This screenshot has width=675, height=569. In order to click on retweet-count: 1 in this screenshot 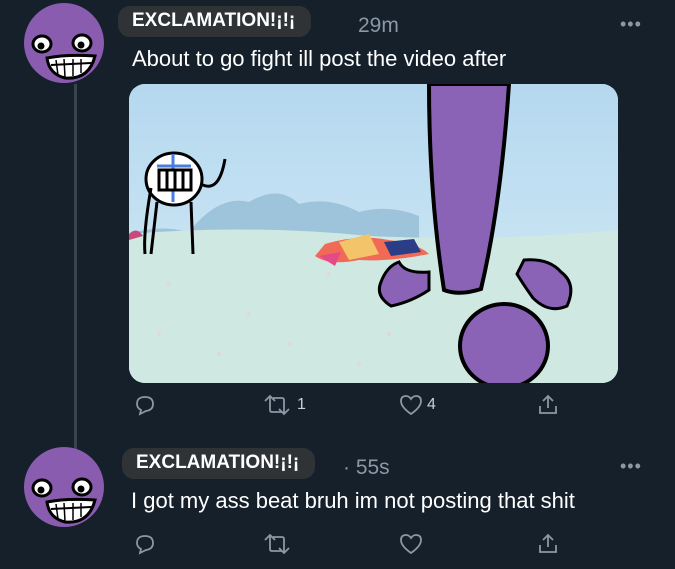, I will do `click(301, 404)`.